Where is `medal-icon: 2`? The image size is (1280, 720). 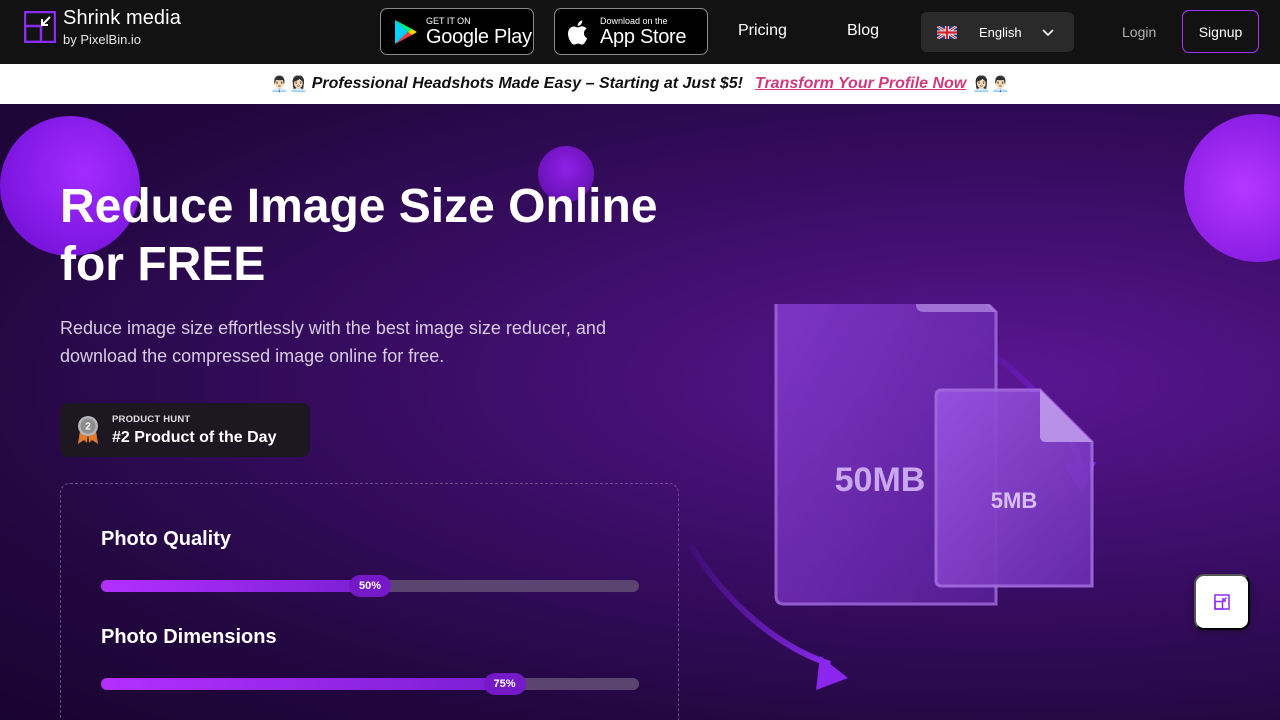
medal-icon: 2 is located at coordinates (88, 430).